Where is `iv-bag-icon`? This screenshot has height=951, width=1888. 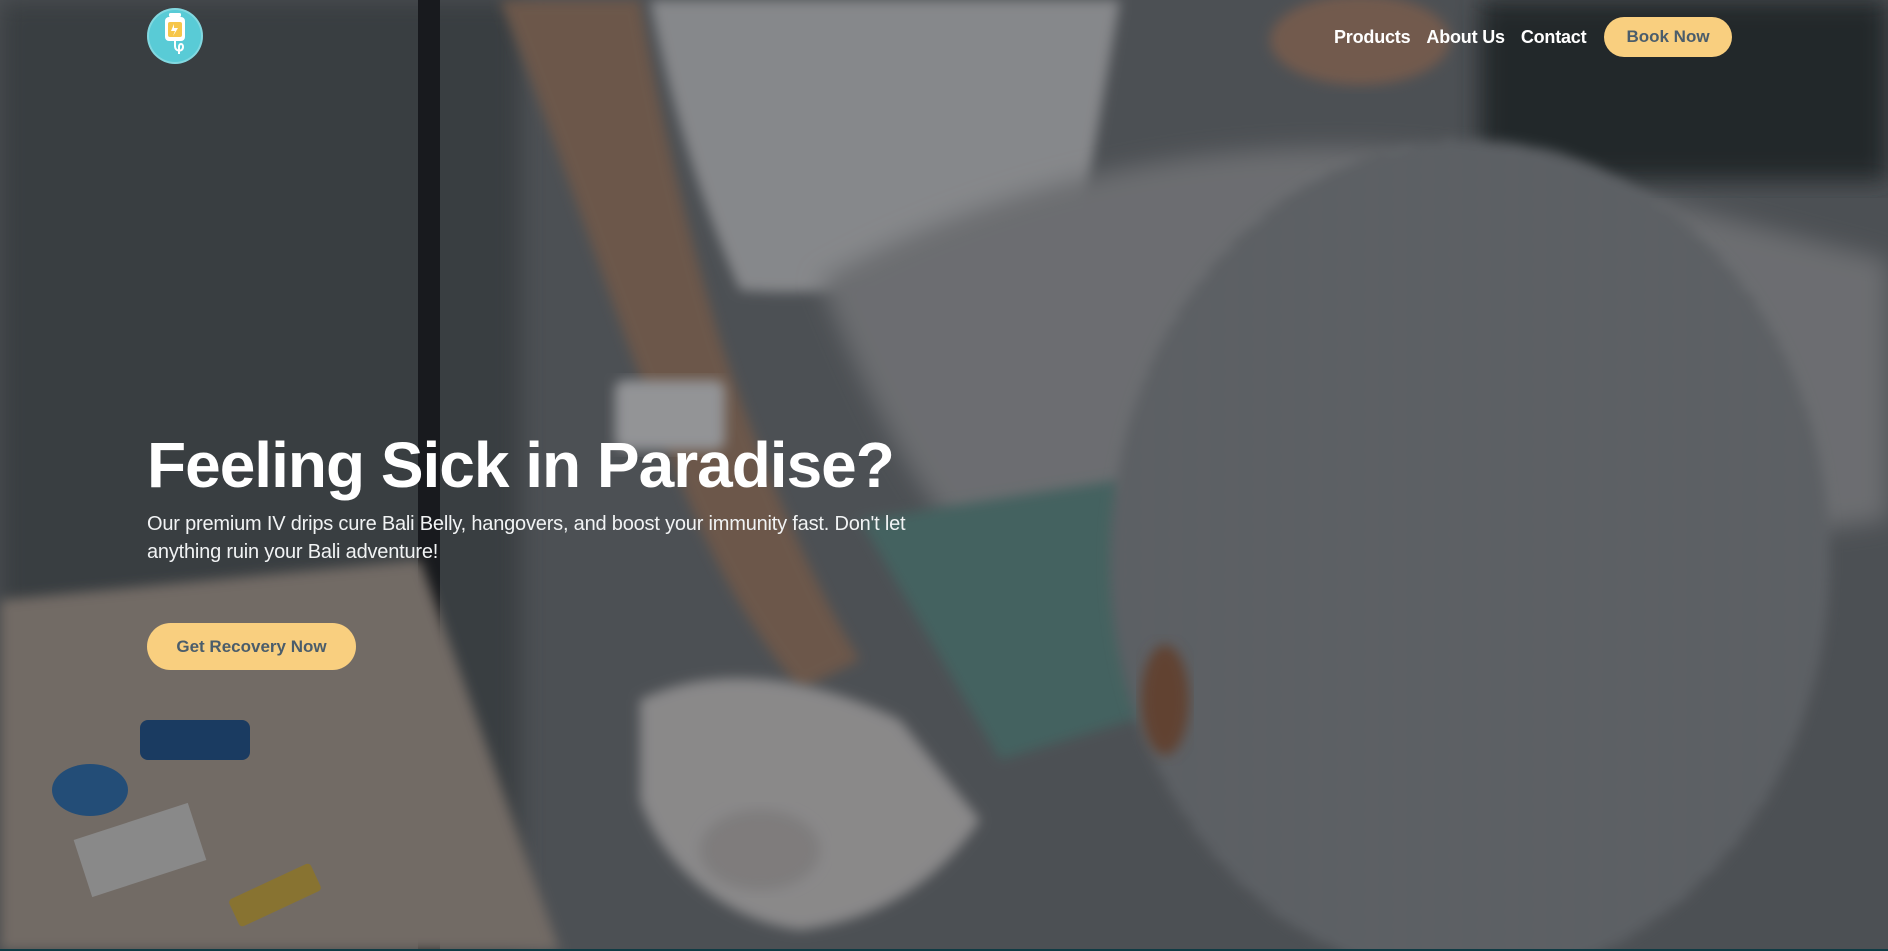
iv-bag-icon is located at coordinates (175, 36).